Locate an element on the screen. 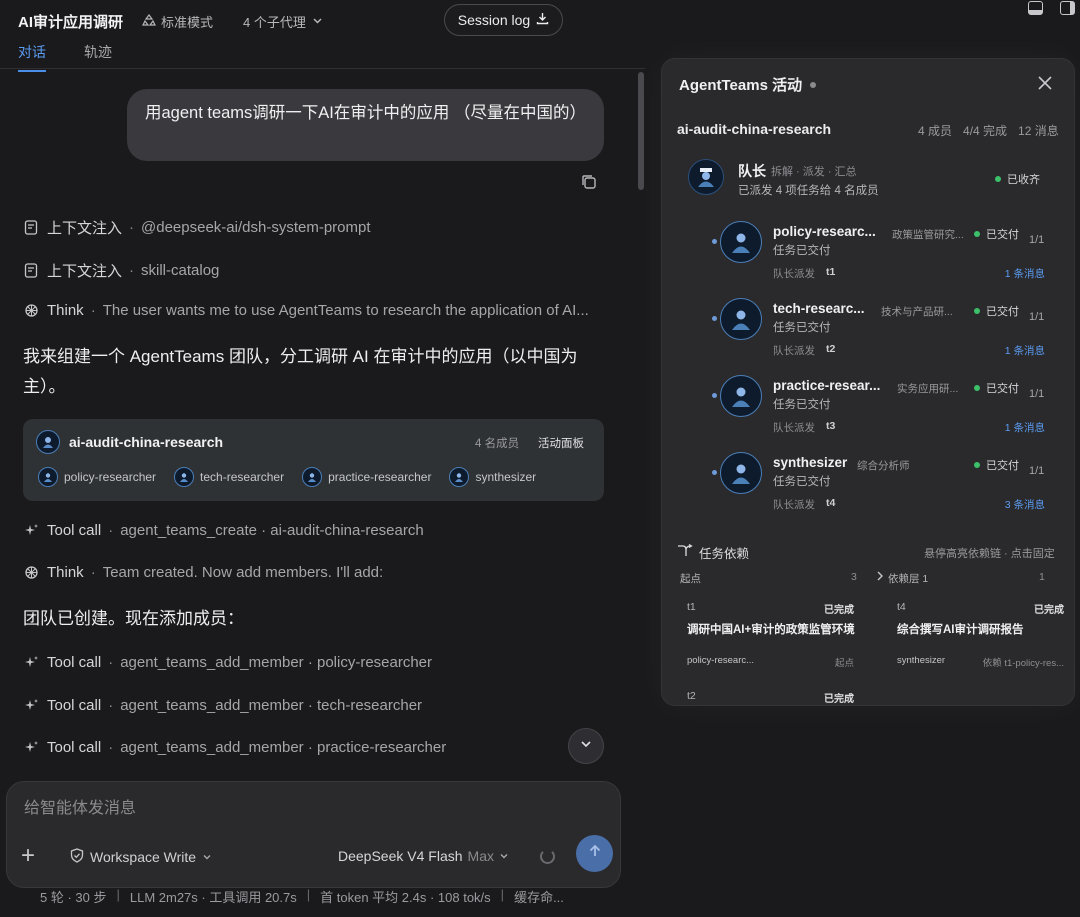  context-row: 上下文注入 · @deepseek-ai/dsh-system-prompt is located at coordinates (197, 227).